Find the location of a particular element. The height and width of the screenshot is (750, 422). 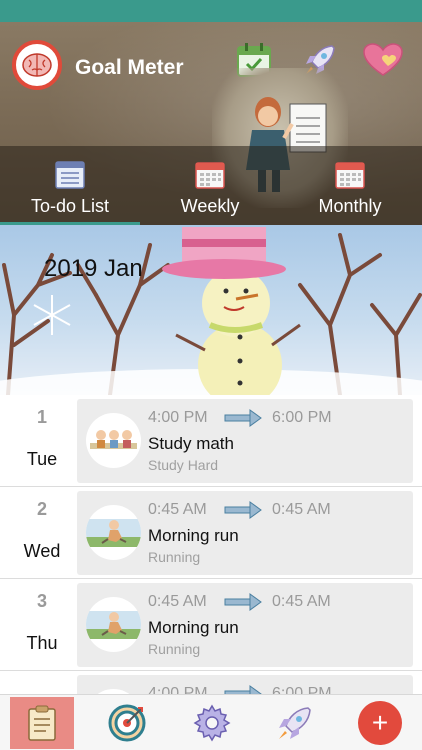

status-strip is located at coordinates (211, 11).